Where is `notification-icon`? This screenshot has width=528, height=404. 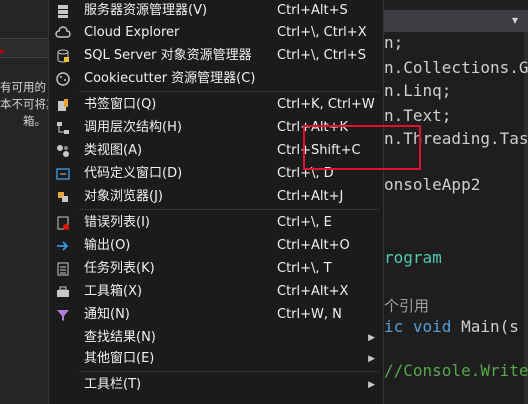
notification-icon is located at coordinates (63, 315).